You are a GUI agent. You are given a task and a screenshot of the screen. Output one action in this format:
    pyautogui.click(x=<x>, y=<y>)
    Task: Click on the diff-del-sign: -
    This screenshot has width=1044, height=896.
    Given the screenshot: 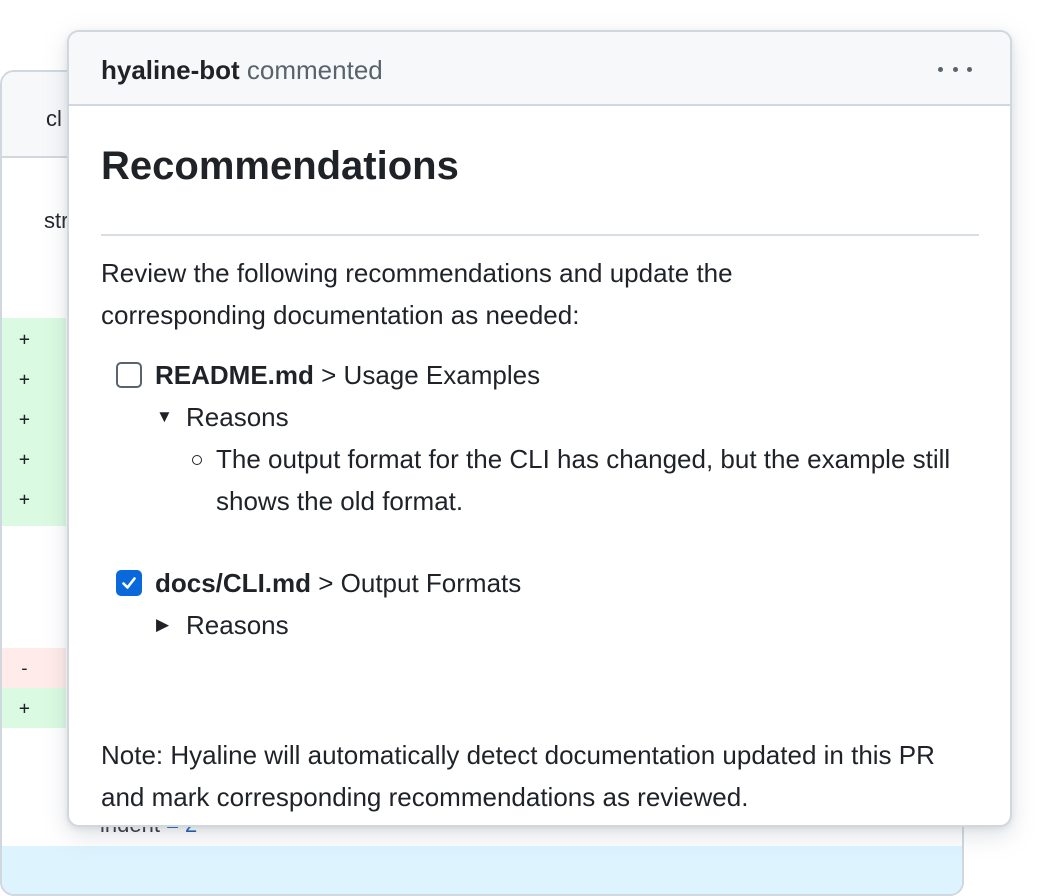 What is the action you would take?
    pyautogui.click(x=24, y=668)
    